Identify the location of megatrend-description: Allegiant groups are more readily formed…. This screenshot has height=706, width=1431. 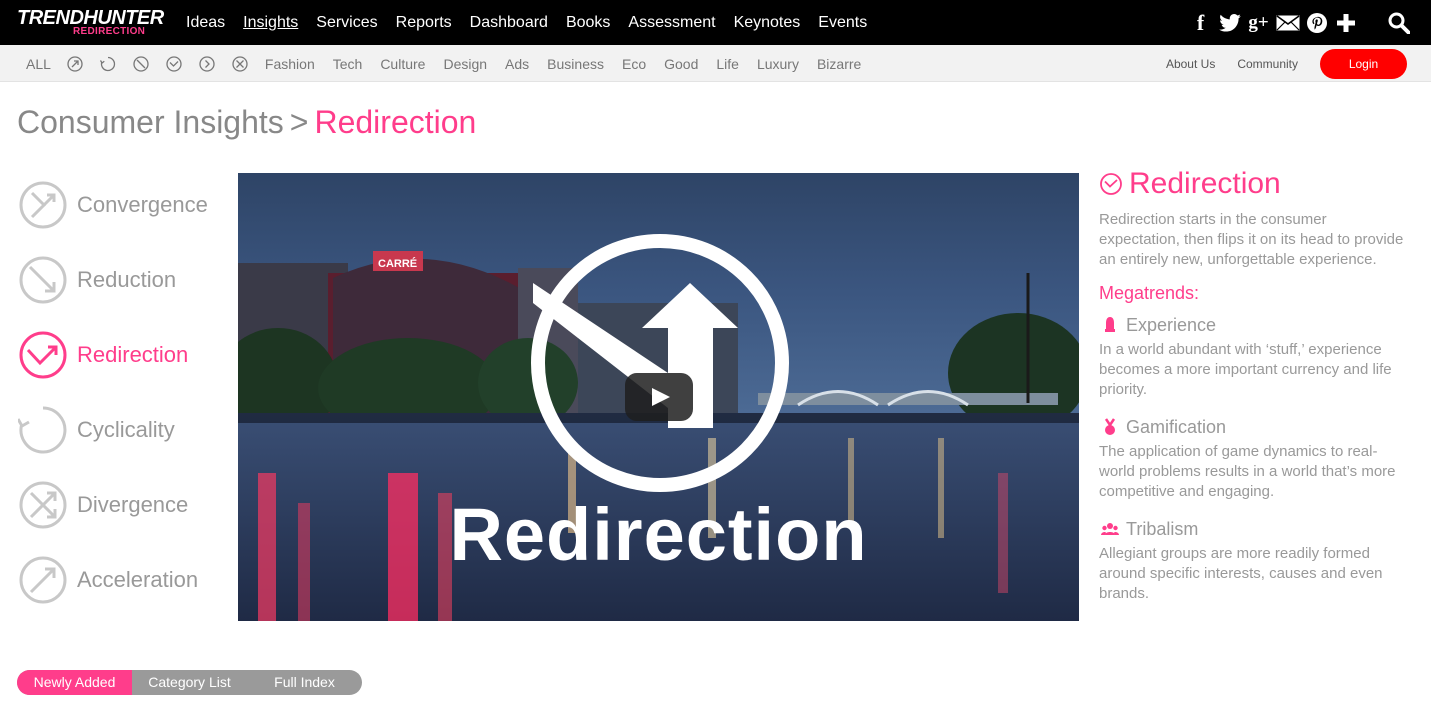
(1241, 573).